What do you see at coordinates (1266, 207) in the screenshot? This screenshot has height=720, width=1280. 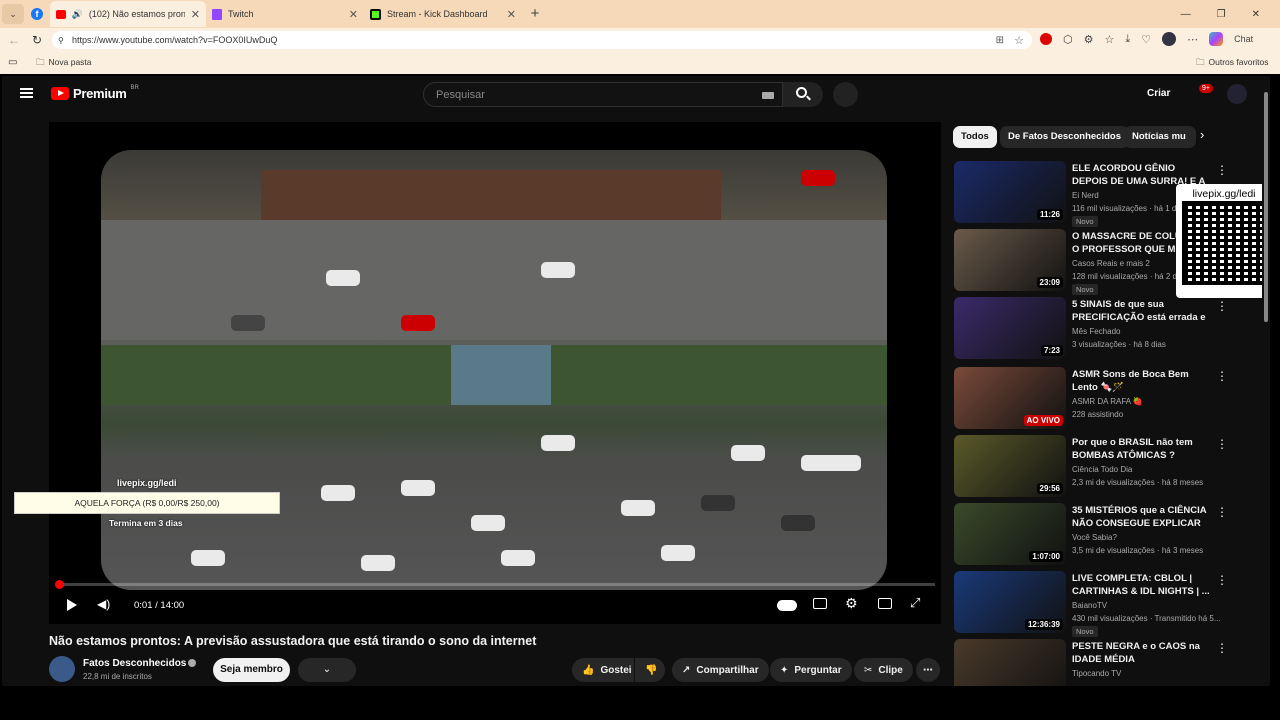 I see `scrollbar-thumb` at bounding box center [1266, 207].